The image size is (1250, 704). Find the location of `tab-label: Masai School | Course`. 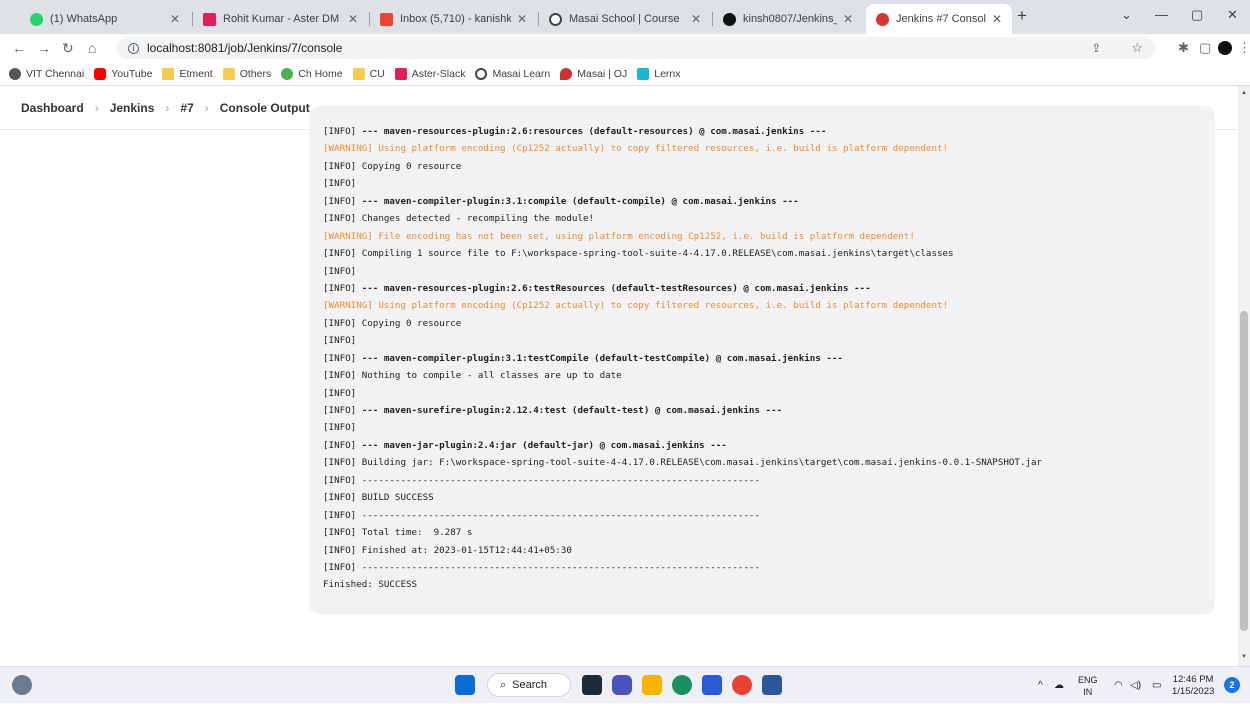

tab-label: Masai School | Course is located at coordinates (624, 19).